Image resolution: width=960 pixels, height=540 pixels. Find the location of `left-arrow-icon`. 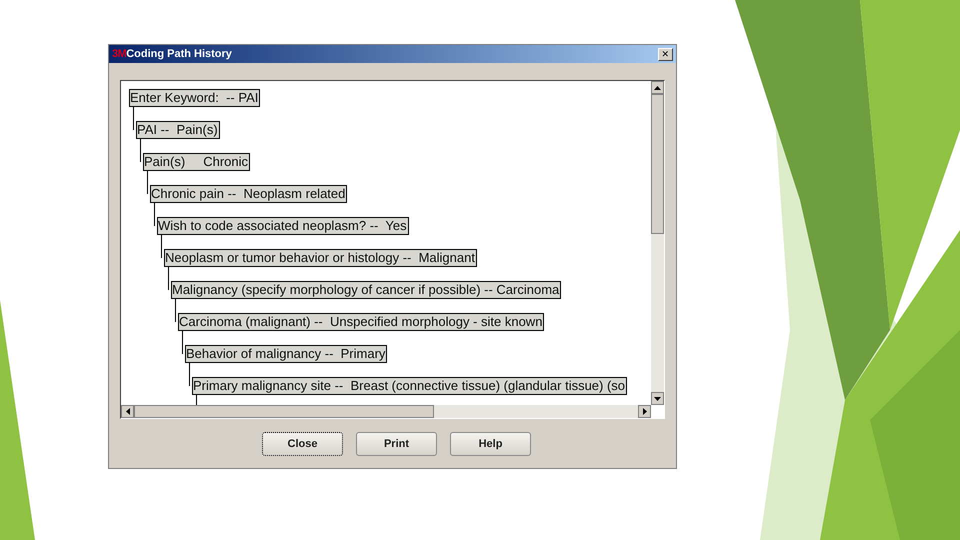

left-arrow-icon is located at coordinates (128, 411).